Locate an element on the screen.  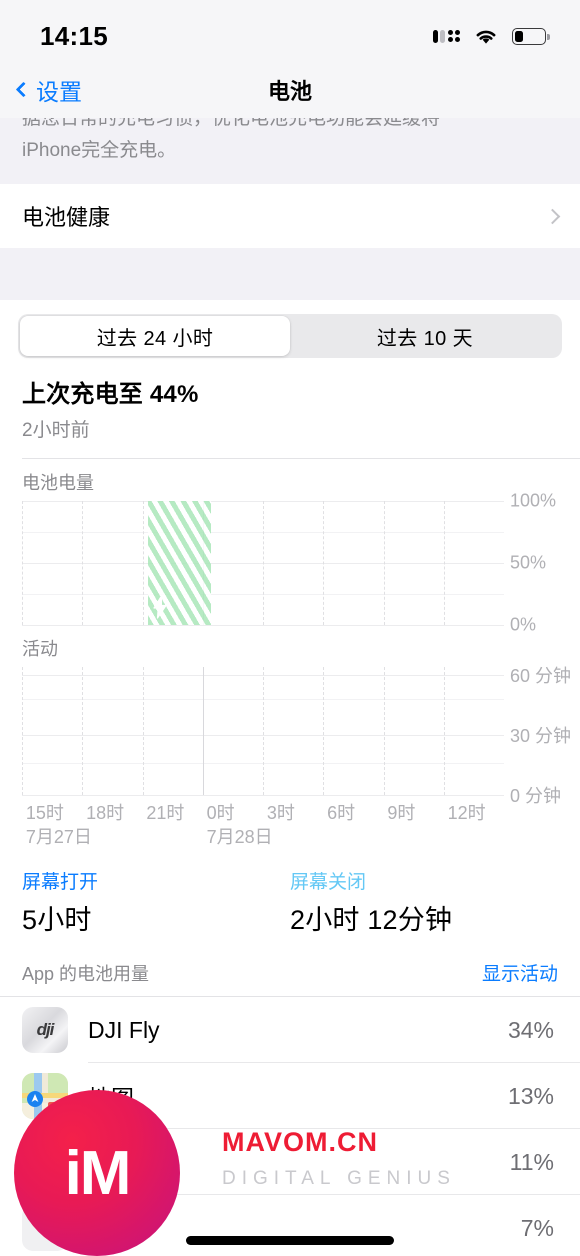
activity-chart: 60 分钟 30 分钟 0 分钟 is located at coordinates (296, 736).